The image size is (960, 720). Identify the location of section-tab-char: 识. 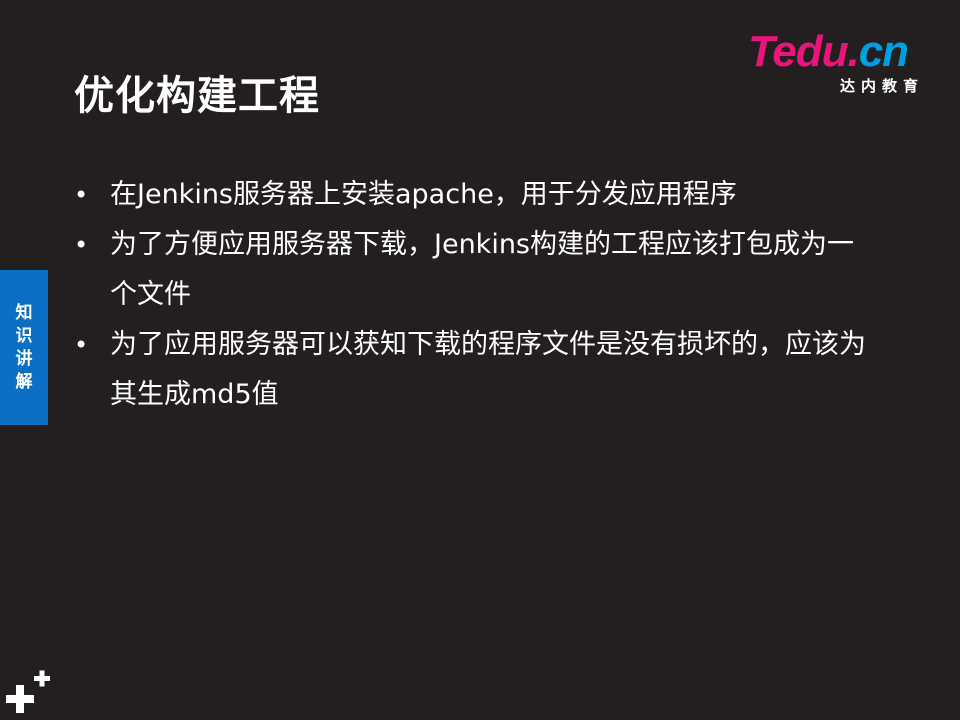
(24, 335).